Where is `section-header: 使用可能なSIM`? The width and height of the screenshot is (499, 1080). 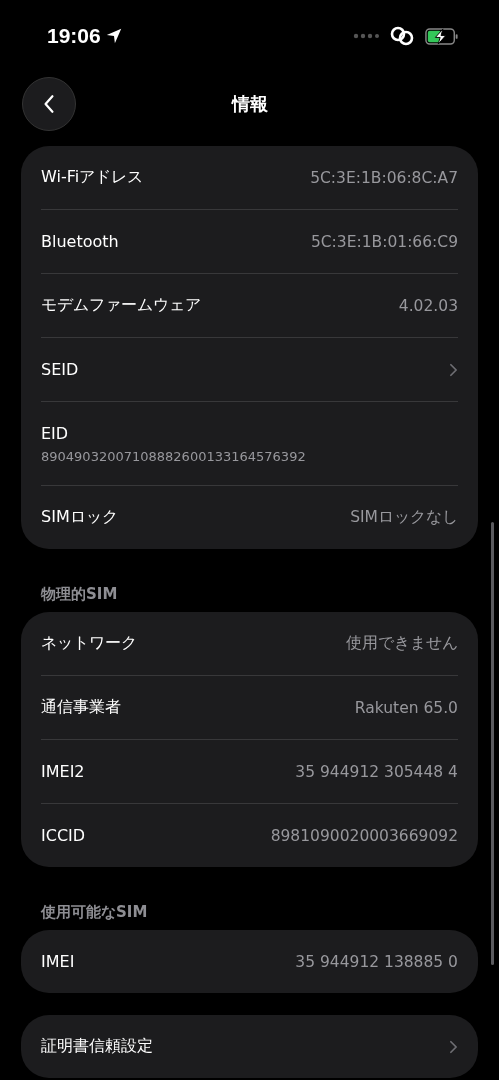 section-header: 使用可能なSIM is located at coordinates (94, 912).